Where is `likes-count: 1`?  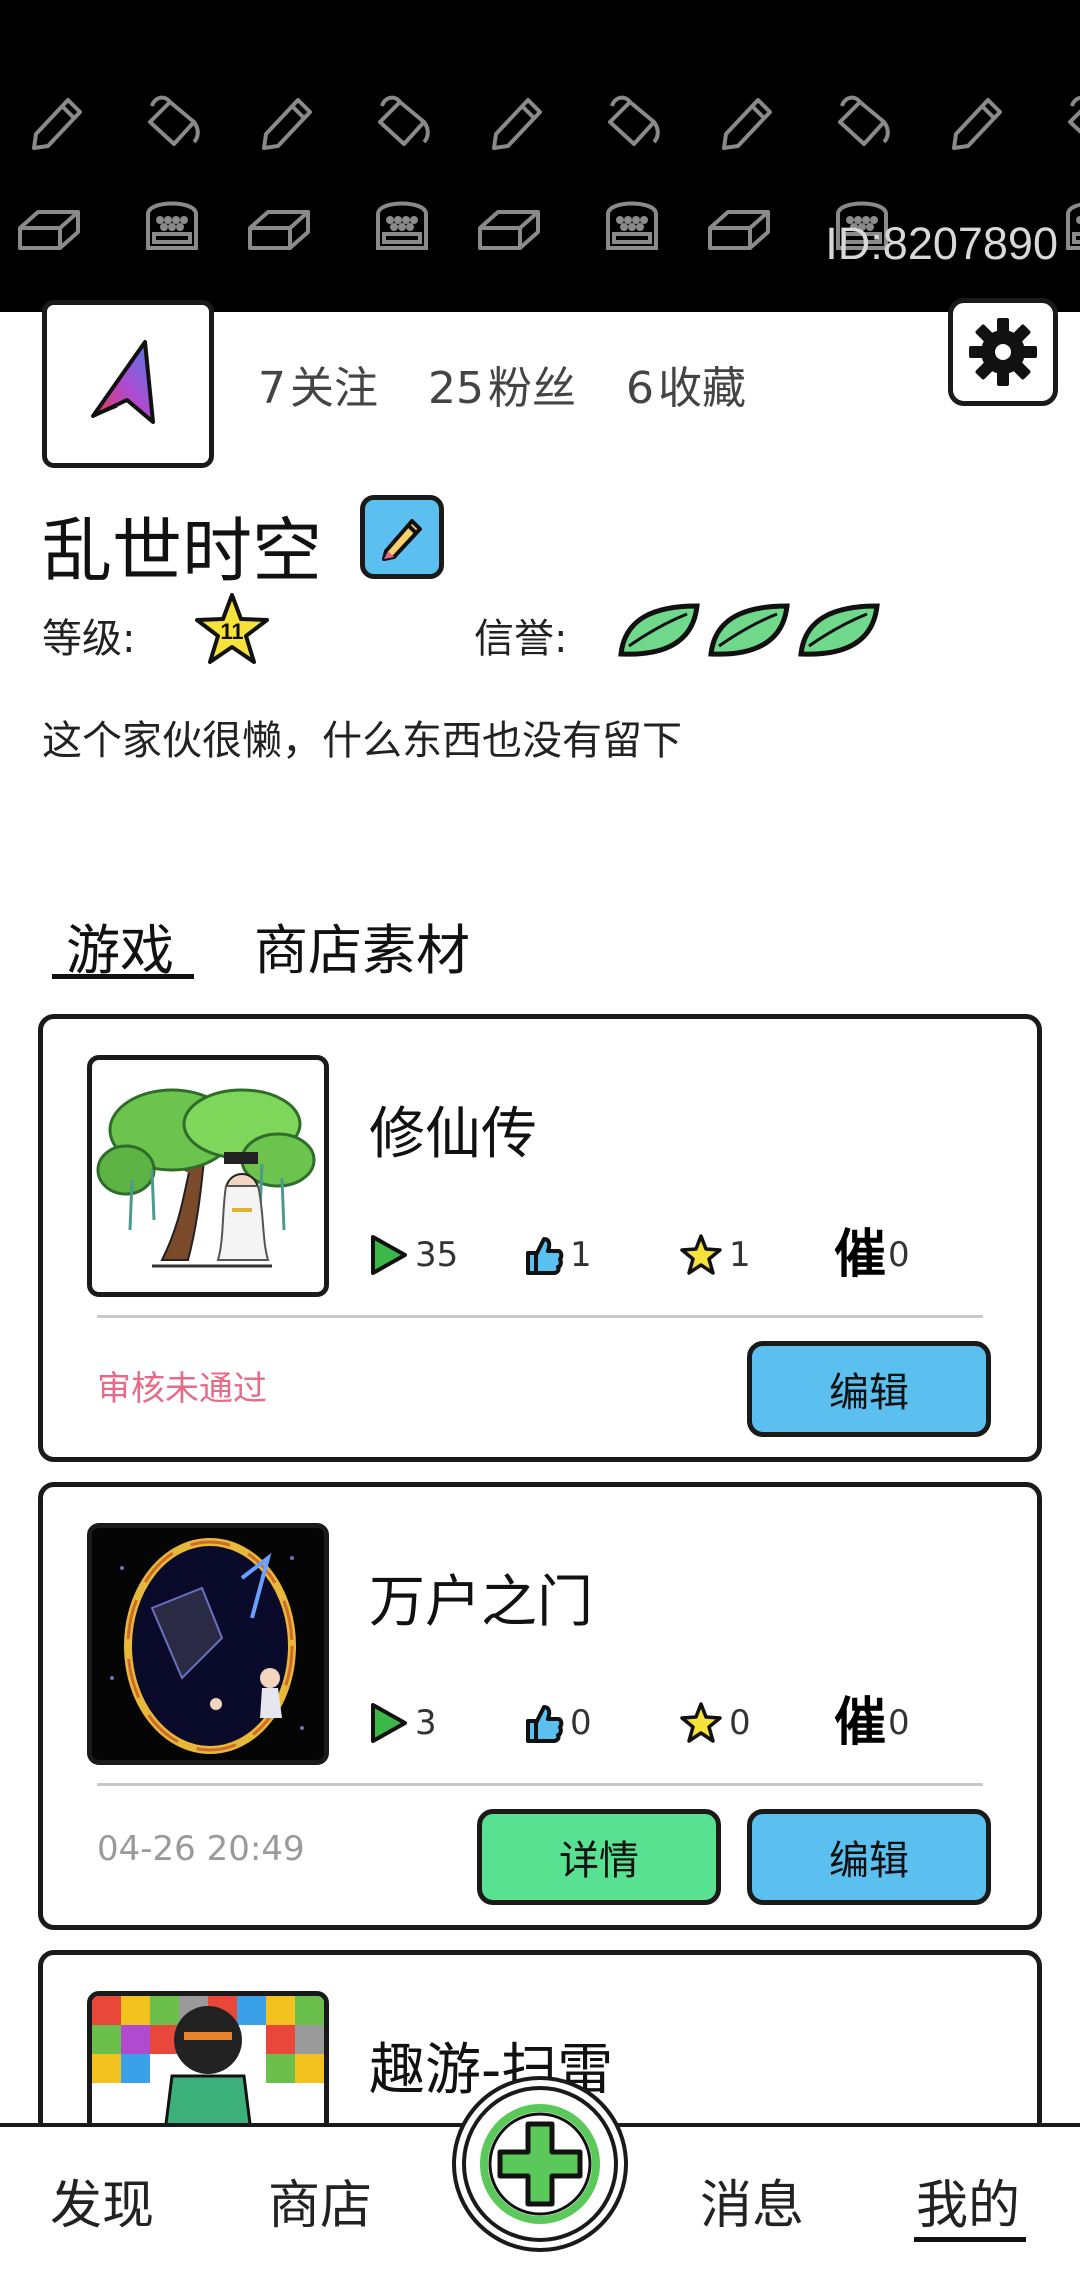 likes-count: 1 is located at coordinates (581, 1255).